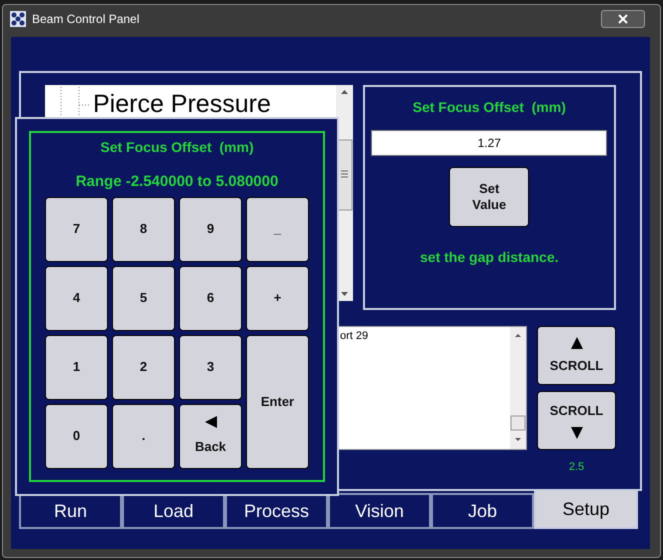 Image resolution: width=663 pixels, height=560 pixels. I want to click on close-icon, so click(623, 19).